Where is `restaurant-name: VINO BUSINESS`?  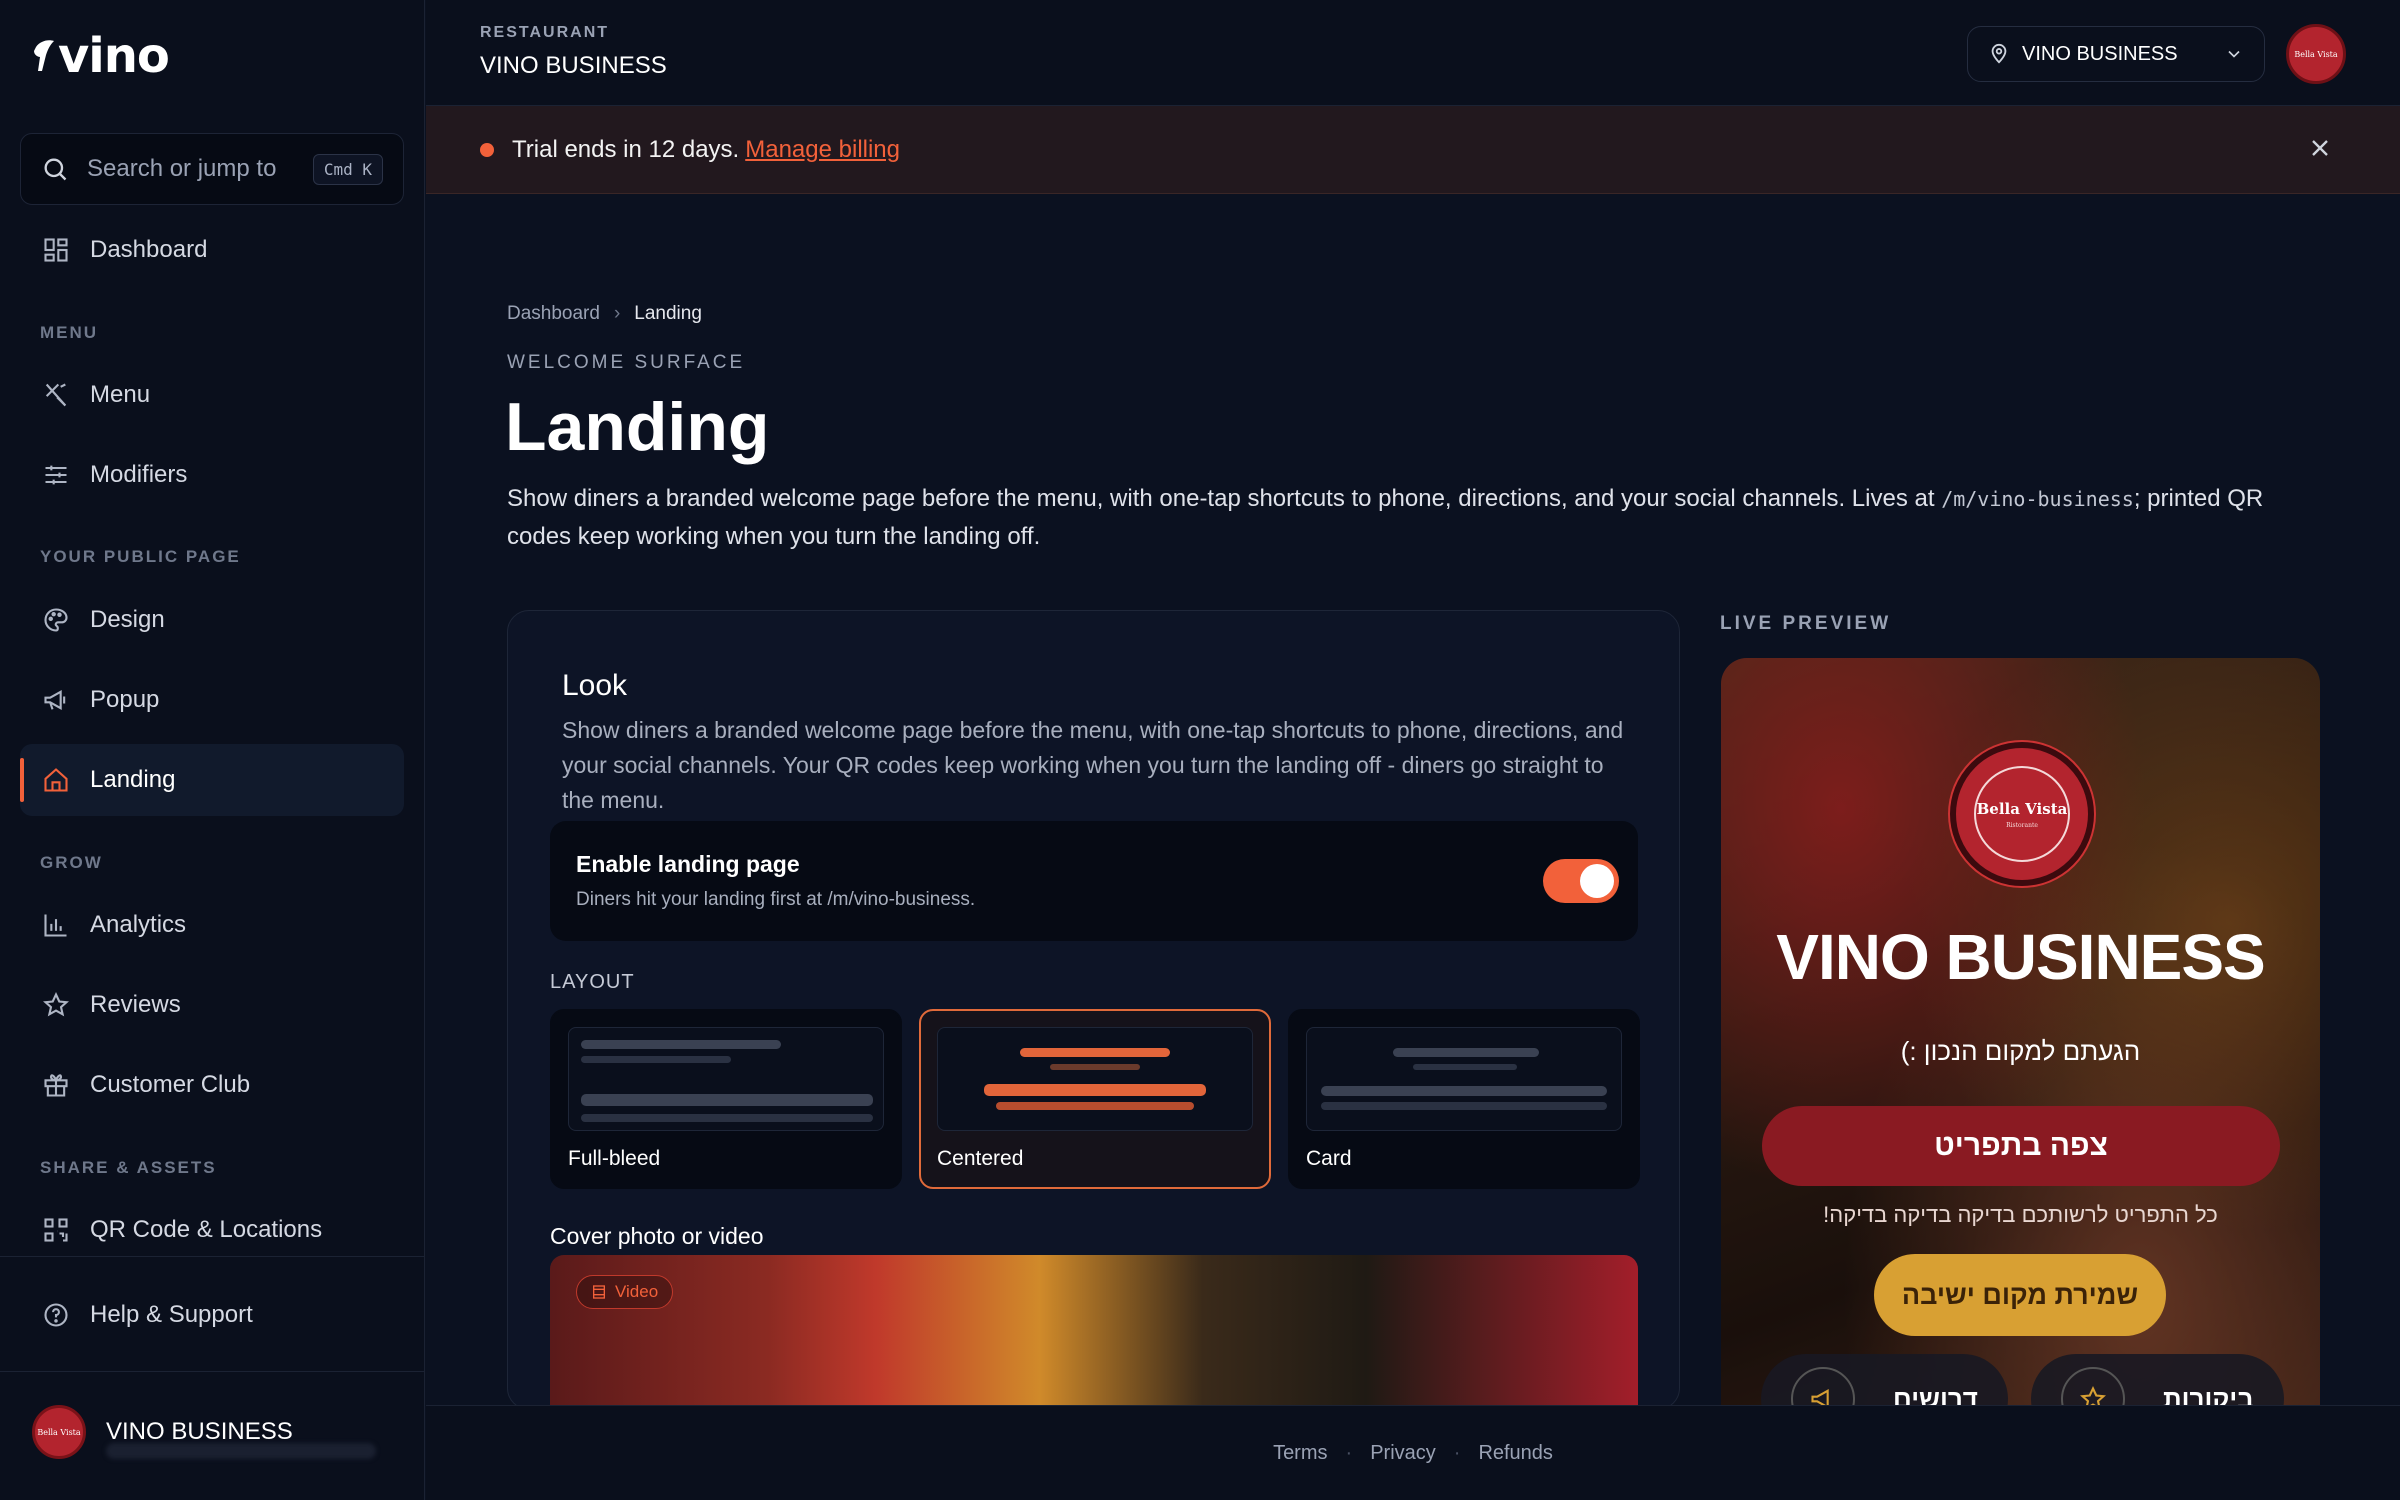
restaurant-name: VINO BUSINESS is located at coordinates (573, 65).